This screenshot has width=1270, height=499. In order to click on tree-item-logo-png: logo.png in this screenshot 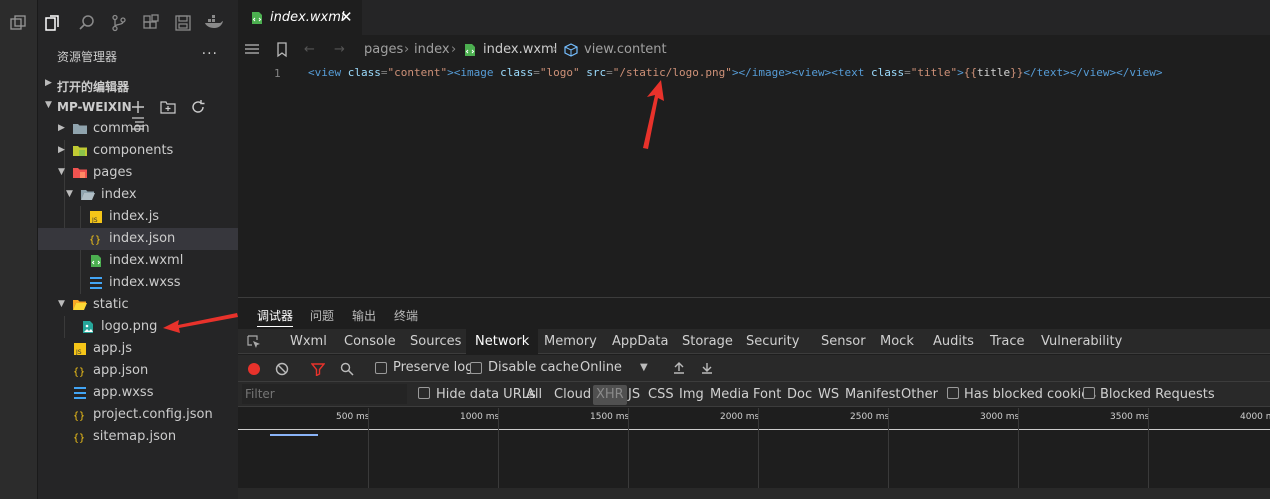, I will do `click(138, 327)`.